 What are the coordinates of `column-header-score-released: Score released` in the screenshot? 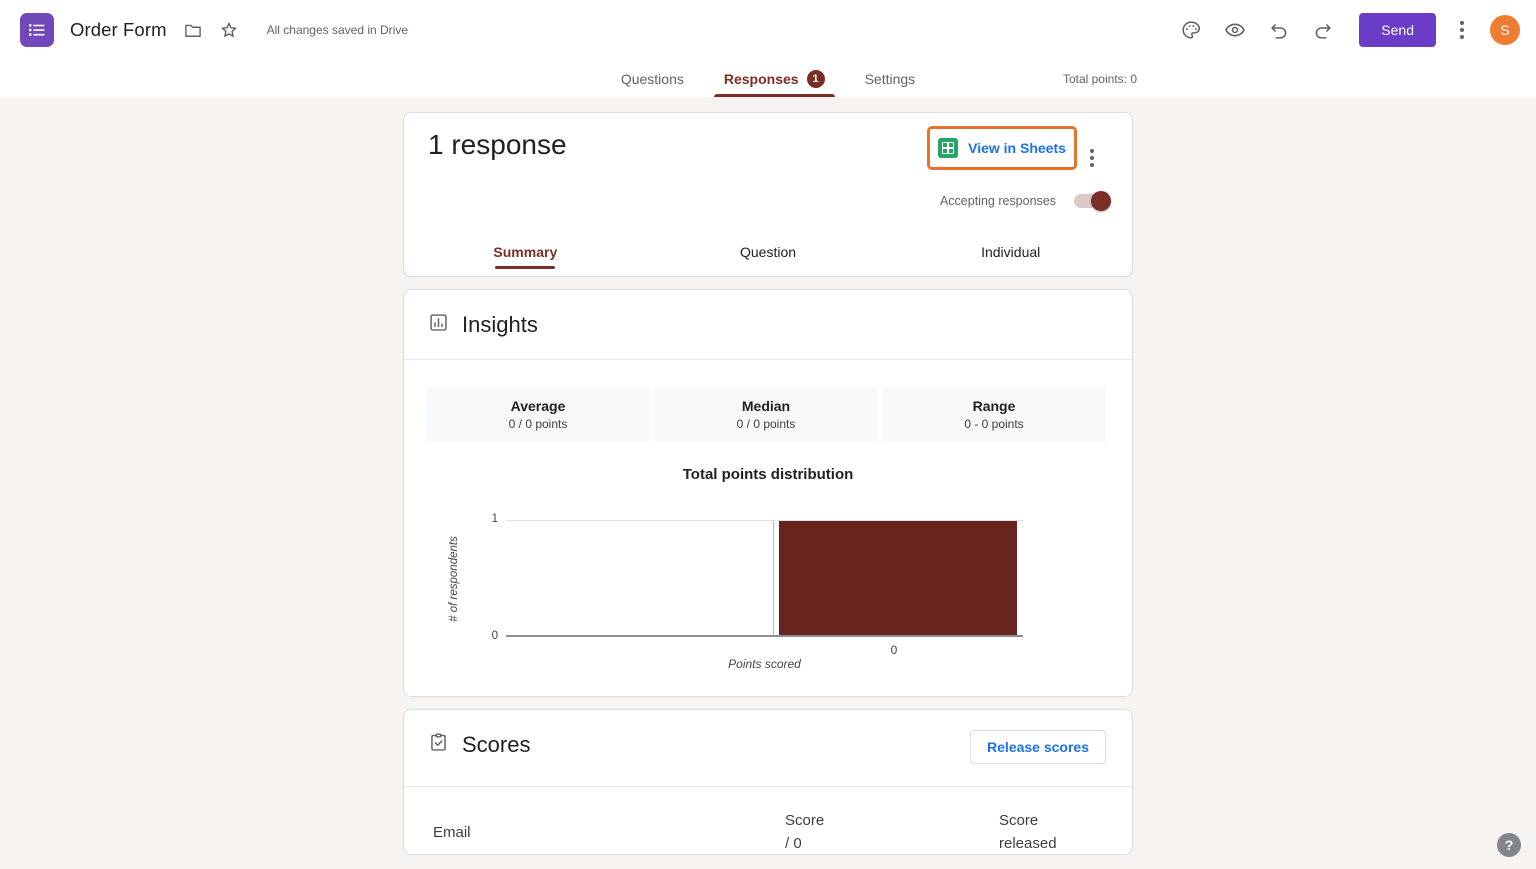 It's located at (1028, 832).